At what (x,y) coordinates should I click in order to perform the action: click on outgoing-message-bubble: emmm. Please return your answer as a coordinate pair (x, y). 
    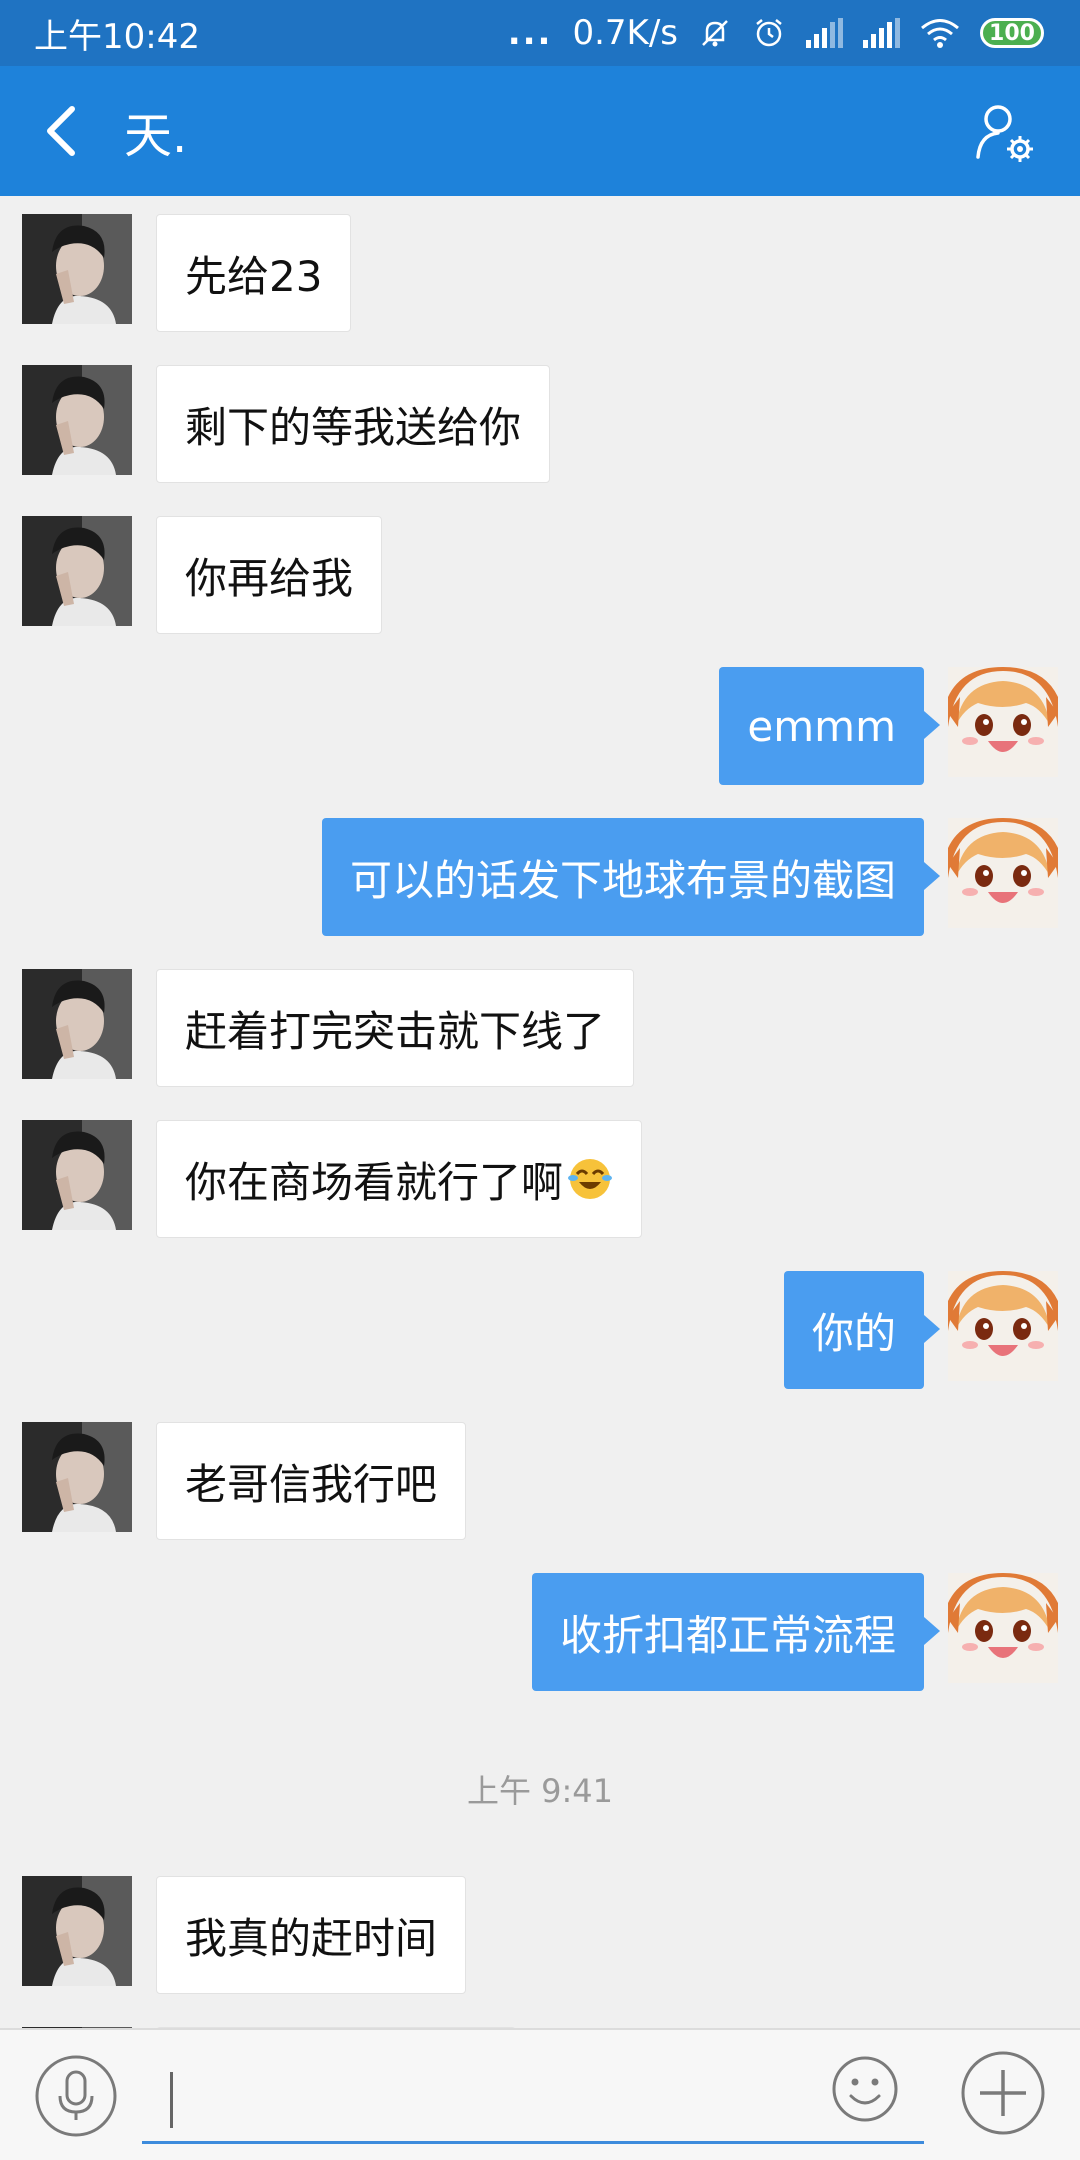
    Looking at the image, I should click on (829, 726).